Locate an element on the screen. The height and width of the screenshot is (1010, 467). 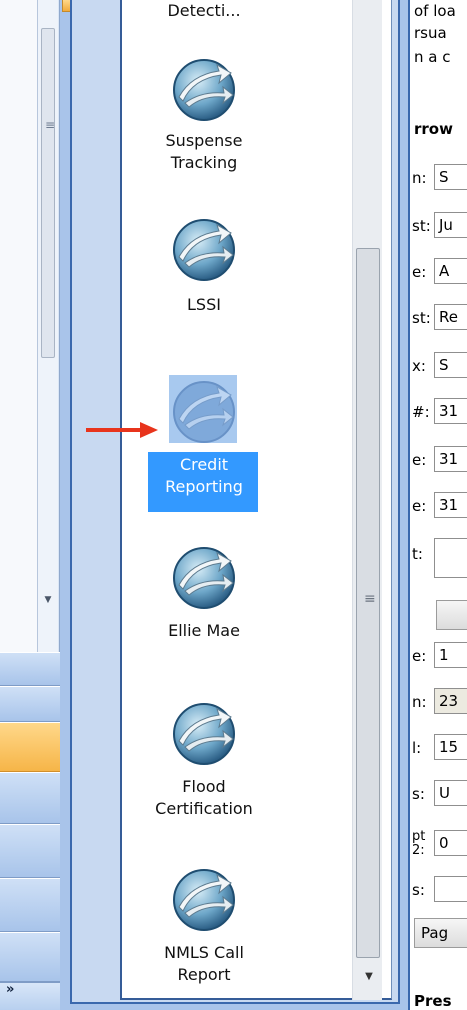
tool-ellie-mae: Ellie Mae is located at coordinates (215, 593).